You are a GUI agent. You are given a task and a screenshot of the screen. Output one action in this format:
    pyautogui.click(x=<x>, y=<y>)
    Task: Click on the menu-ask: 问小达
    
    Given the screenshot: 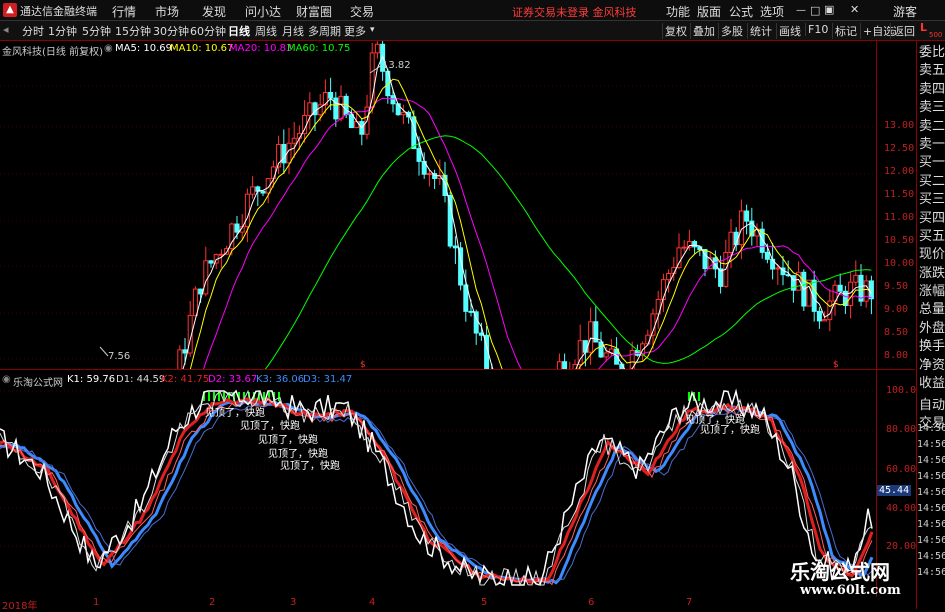 What is the action you would take?
    pyautogui.click(x=263, y=11)
    